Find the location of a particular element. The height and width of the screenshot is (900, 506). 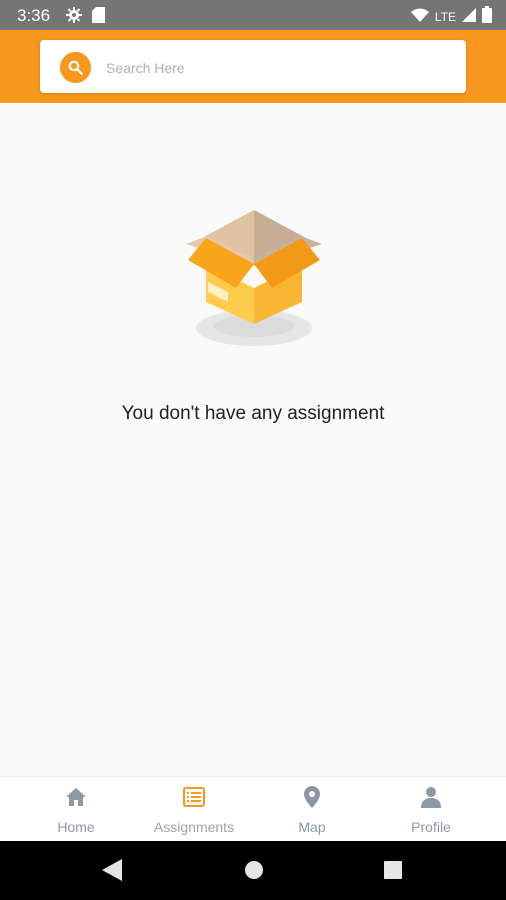

bottom-nav: Home Assignments Map Profile is located at coordinates (253, 809).